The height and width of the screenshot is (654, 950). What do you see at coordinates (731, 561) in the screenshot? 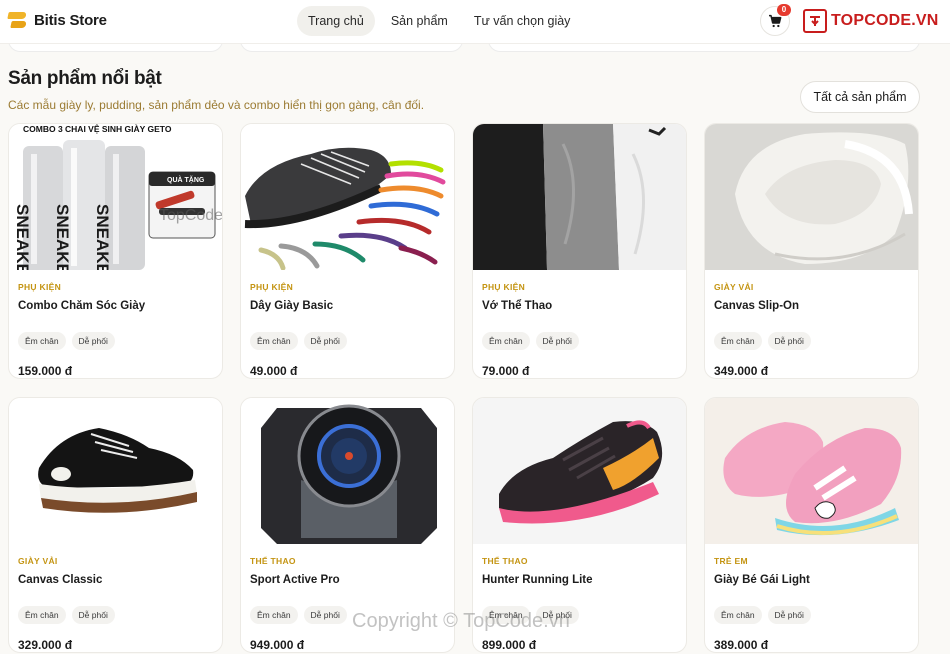
I see `product-category: TRẺ EM` at bounding box center [731, 561].